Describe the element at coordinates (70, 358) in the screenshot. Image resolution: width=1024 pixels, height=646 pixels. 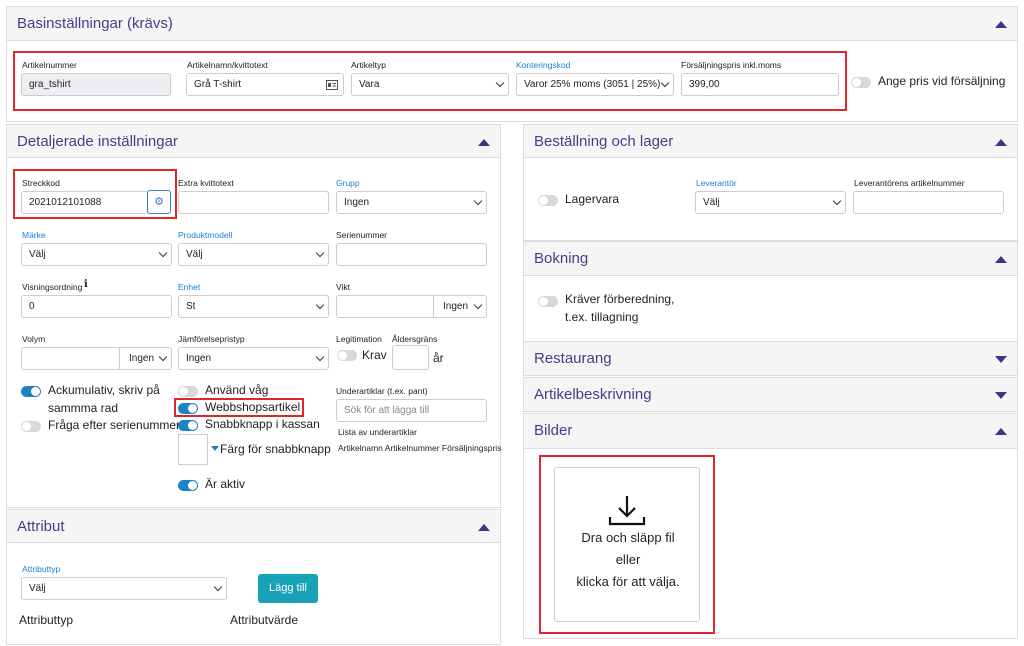
I see `volume-field` at that location.